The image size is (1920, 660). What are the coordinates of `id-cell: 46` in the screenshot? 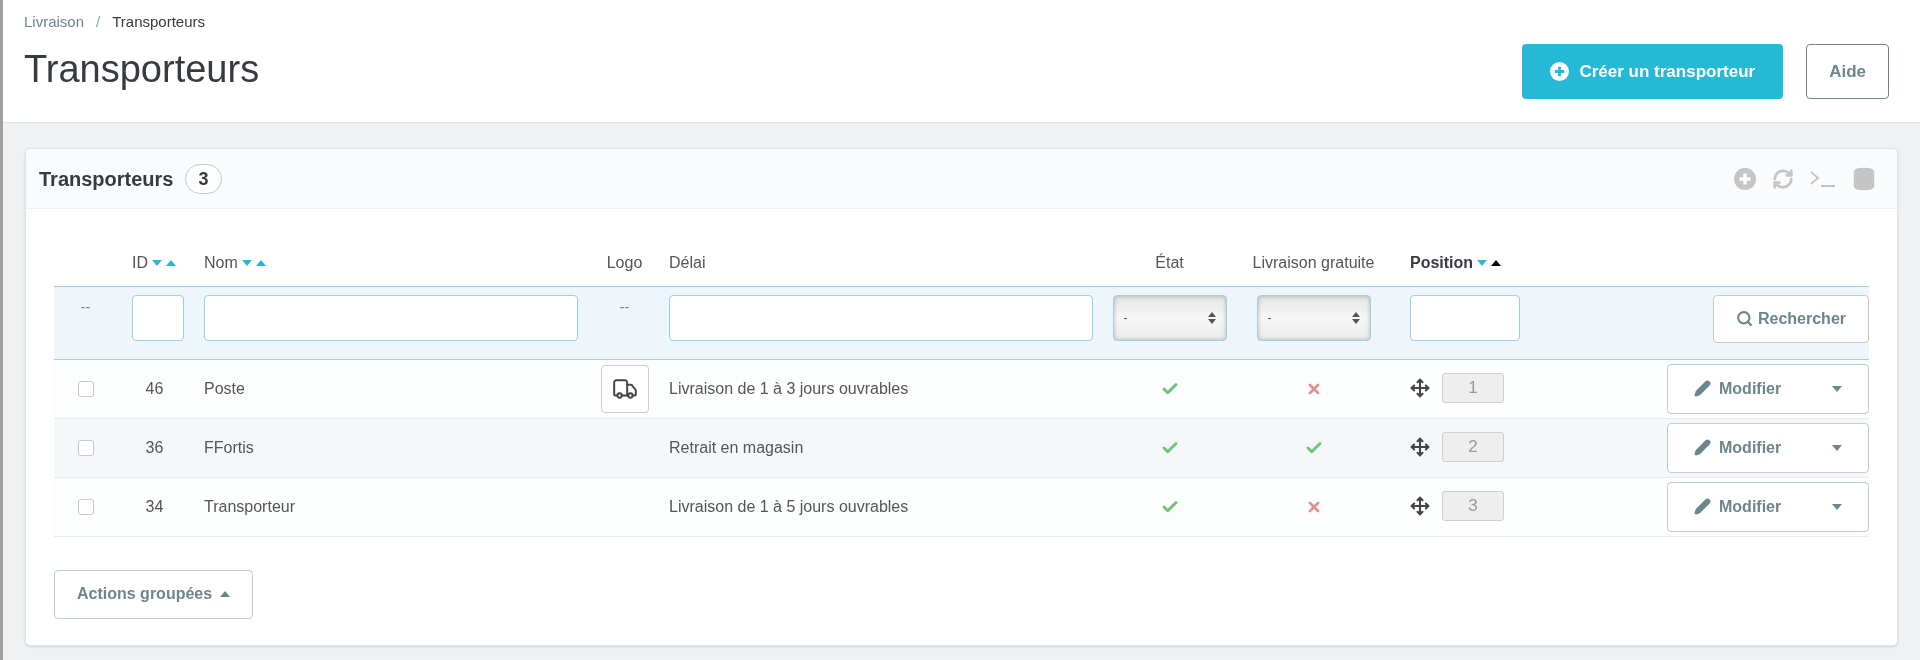 It's located at (154, 388).